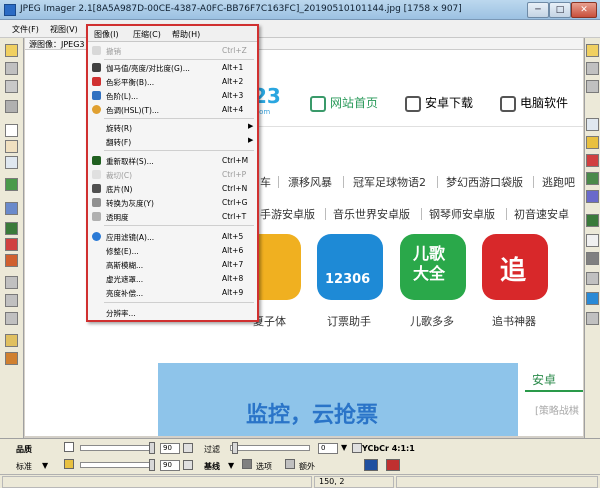 Image resolution: width=600 pixels, height=488 pixels. I want to click on menu-view: 视图(V), so click(64, 29).